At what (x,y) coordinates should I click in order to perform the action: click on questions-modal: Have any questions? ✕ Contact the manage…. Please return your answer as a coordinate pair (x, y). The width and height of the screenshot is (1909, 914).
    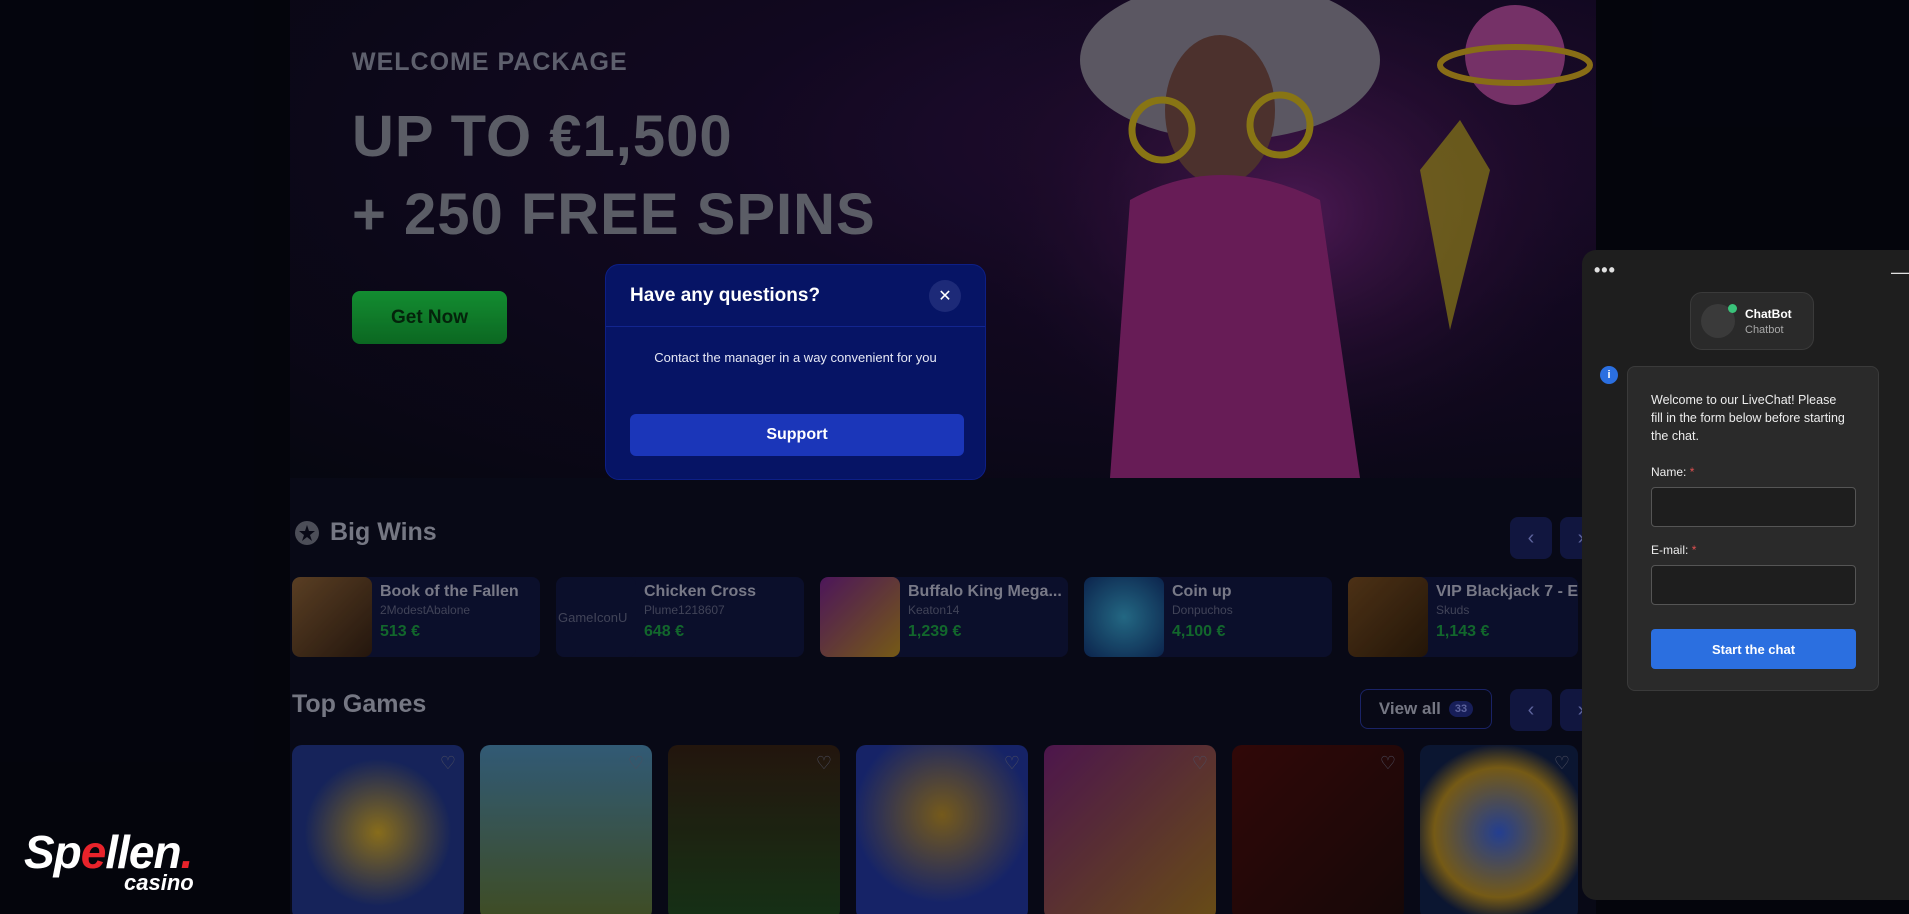
    Looking at the image, I should click on (795, 372).